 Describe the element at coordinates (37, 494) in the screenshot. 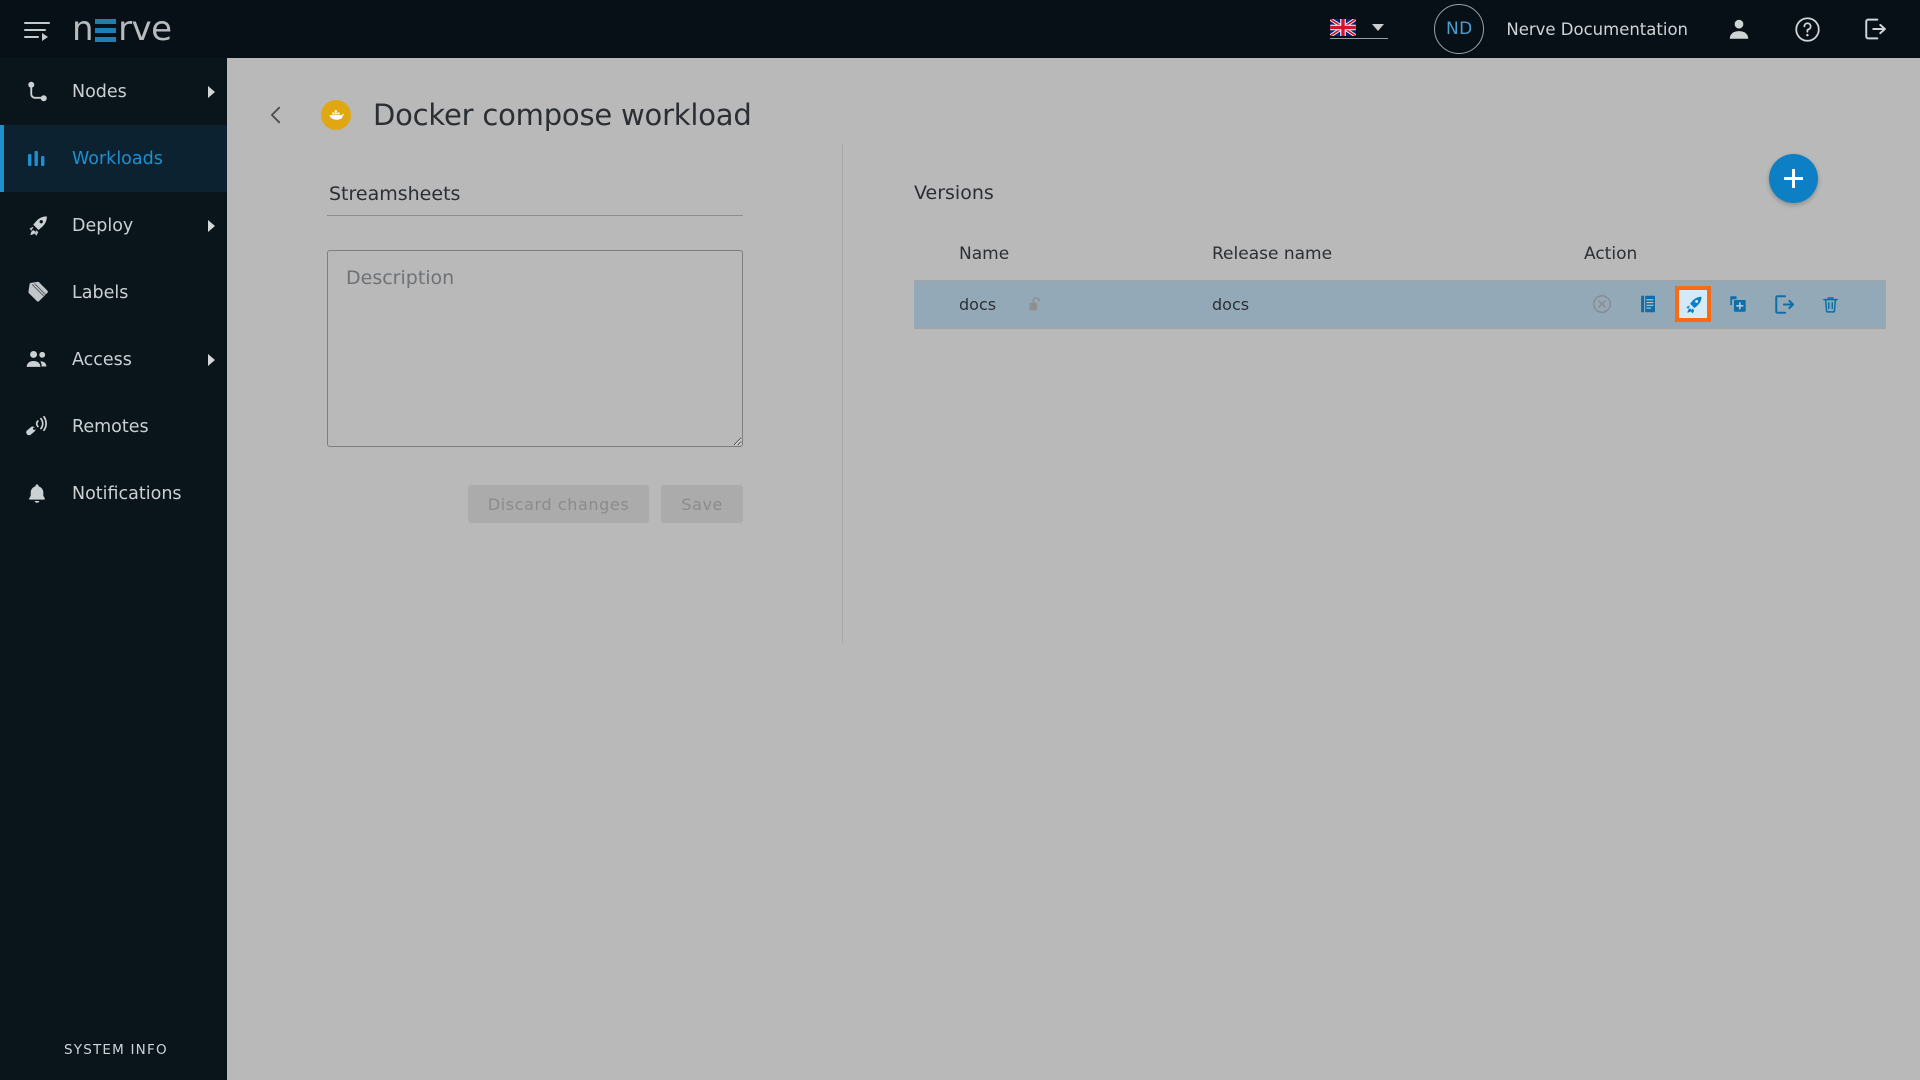

I see `bell-icon` at that location.